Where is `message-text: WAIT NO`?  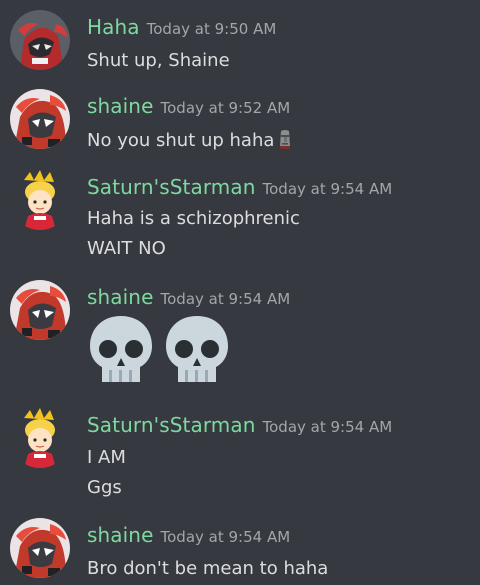 message-text: WAIT NO is located at coordinates (126, 248).